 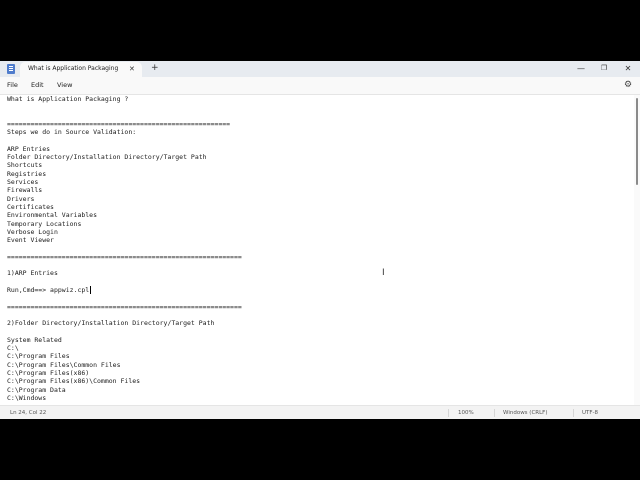 What do you see at coordinates (525, 413) in the screenshot?
I see `line-ending: Windows (CRLF)` at bounding box center [525, 413].